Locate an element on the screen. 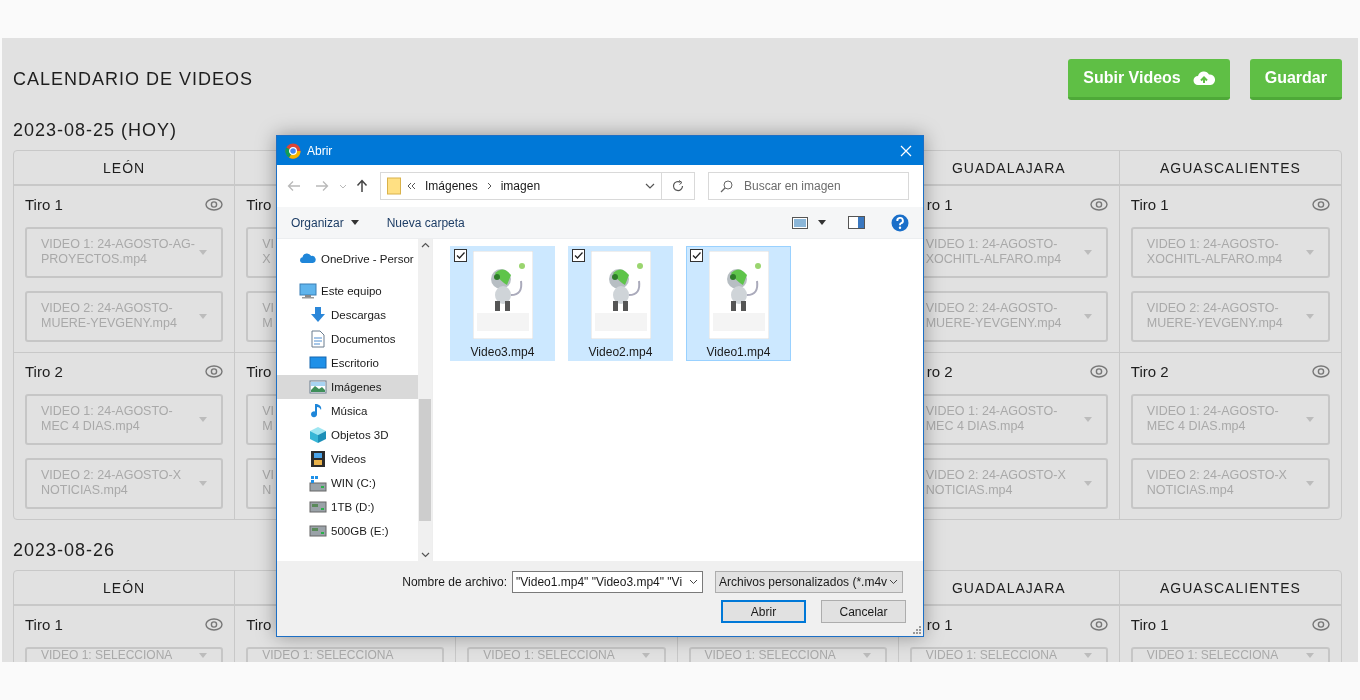 Image resolution: width=1360 pixels, height=700 pixels. nav-item: Escritorio is located at coordinates (347, 363).